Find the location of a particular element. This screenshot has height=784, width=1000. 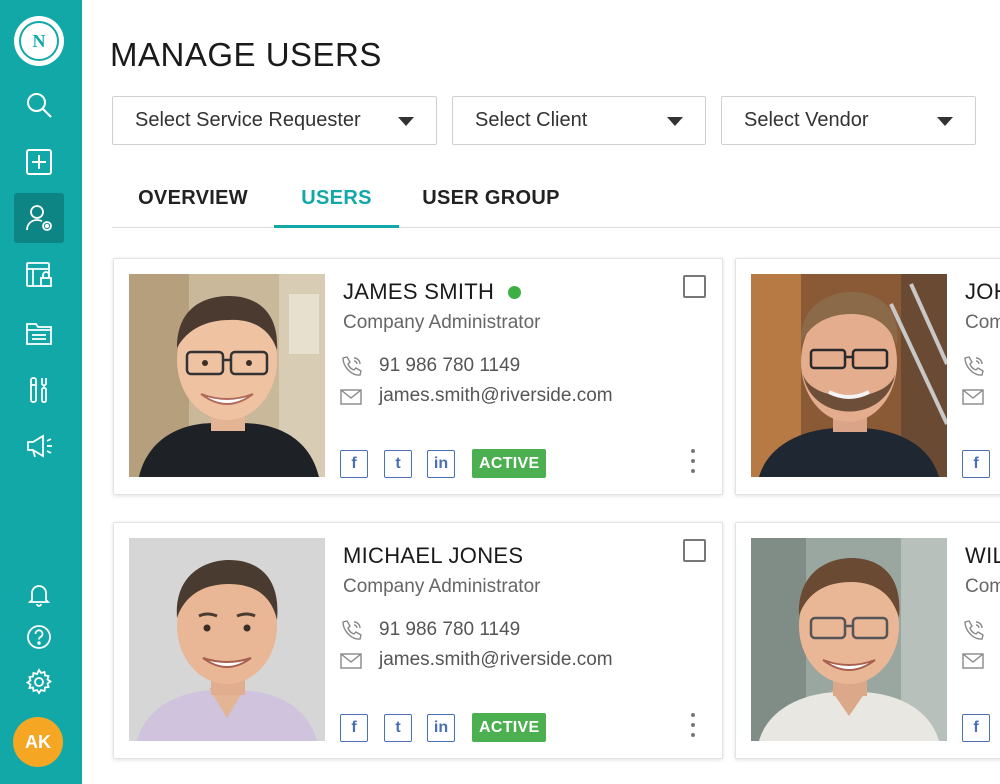

user-name-text: MICHAEL JONES is located at coordinates (433, 555).